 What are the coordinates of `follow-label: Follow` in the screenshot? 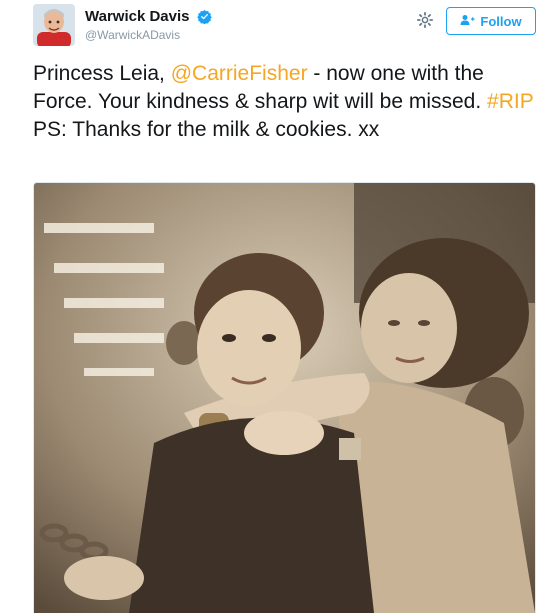 It's located at (501, 21).